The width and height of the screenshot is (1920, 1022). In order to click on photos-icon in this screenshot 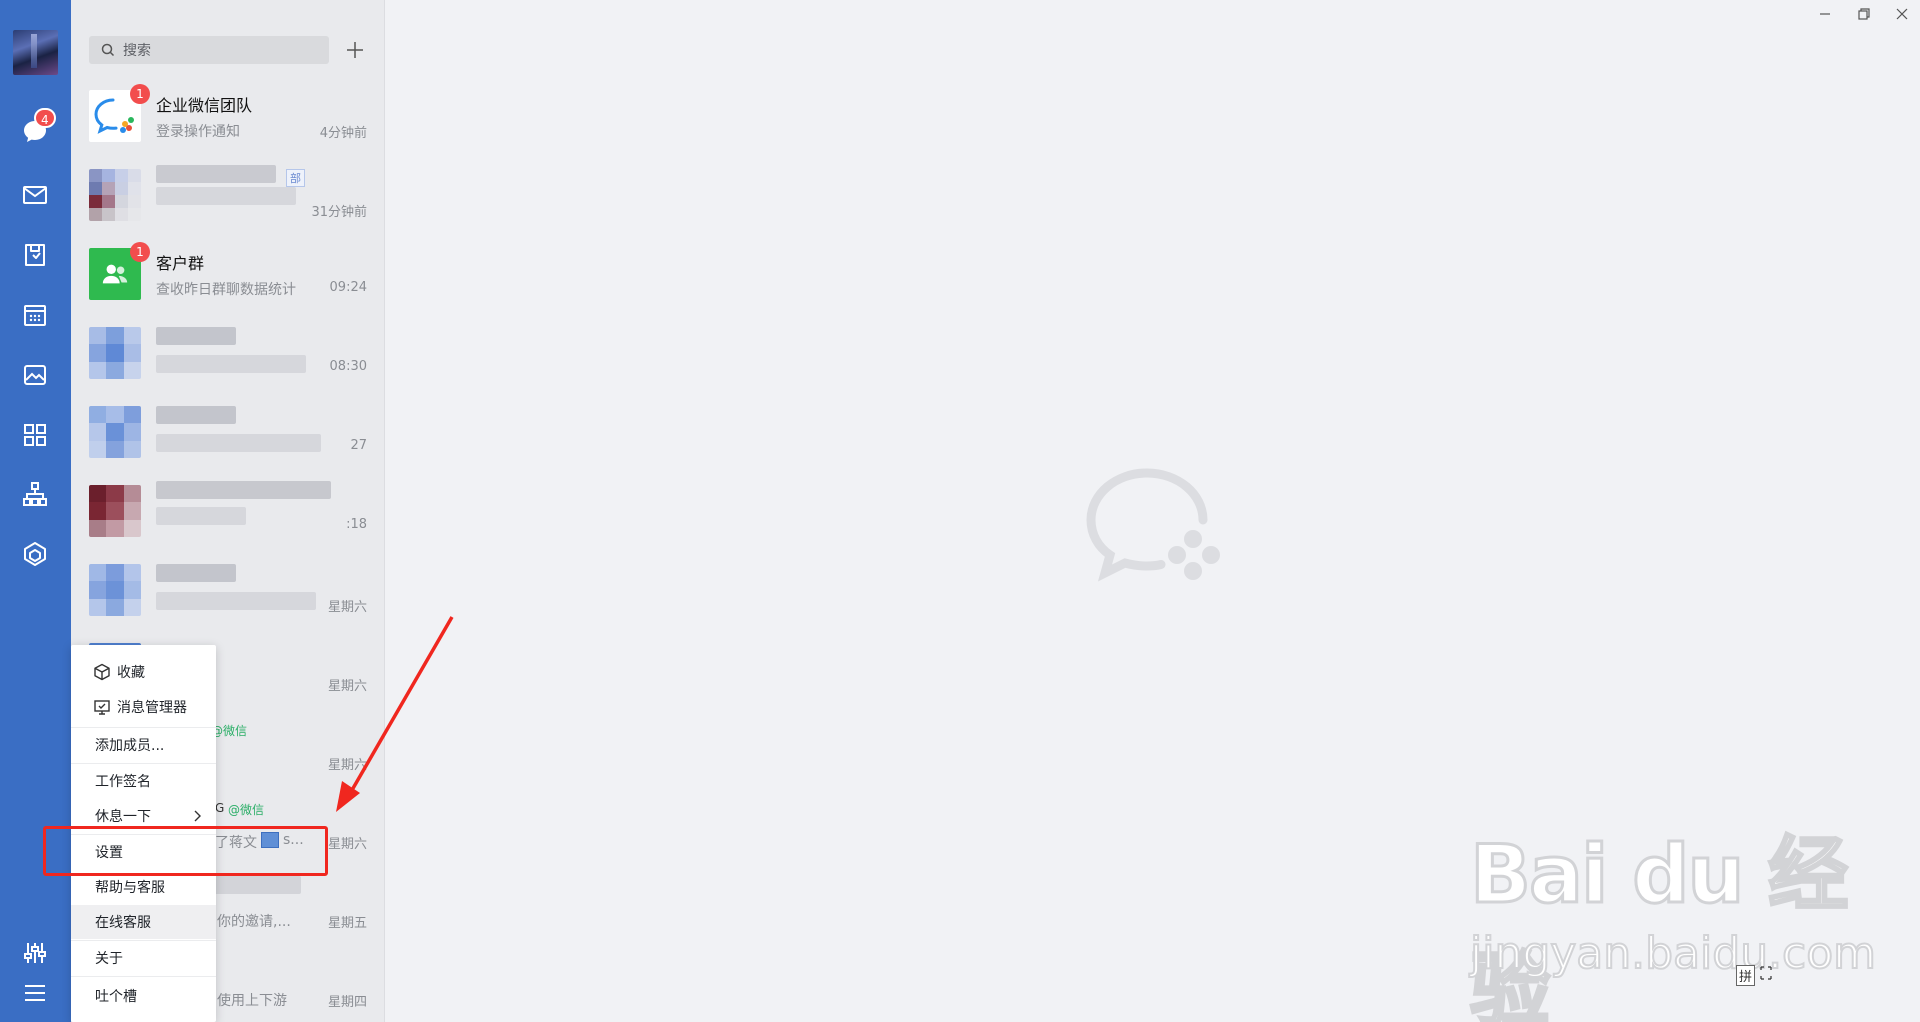, I will do `click(35, 375)`.